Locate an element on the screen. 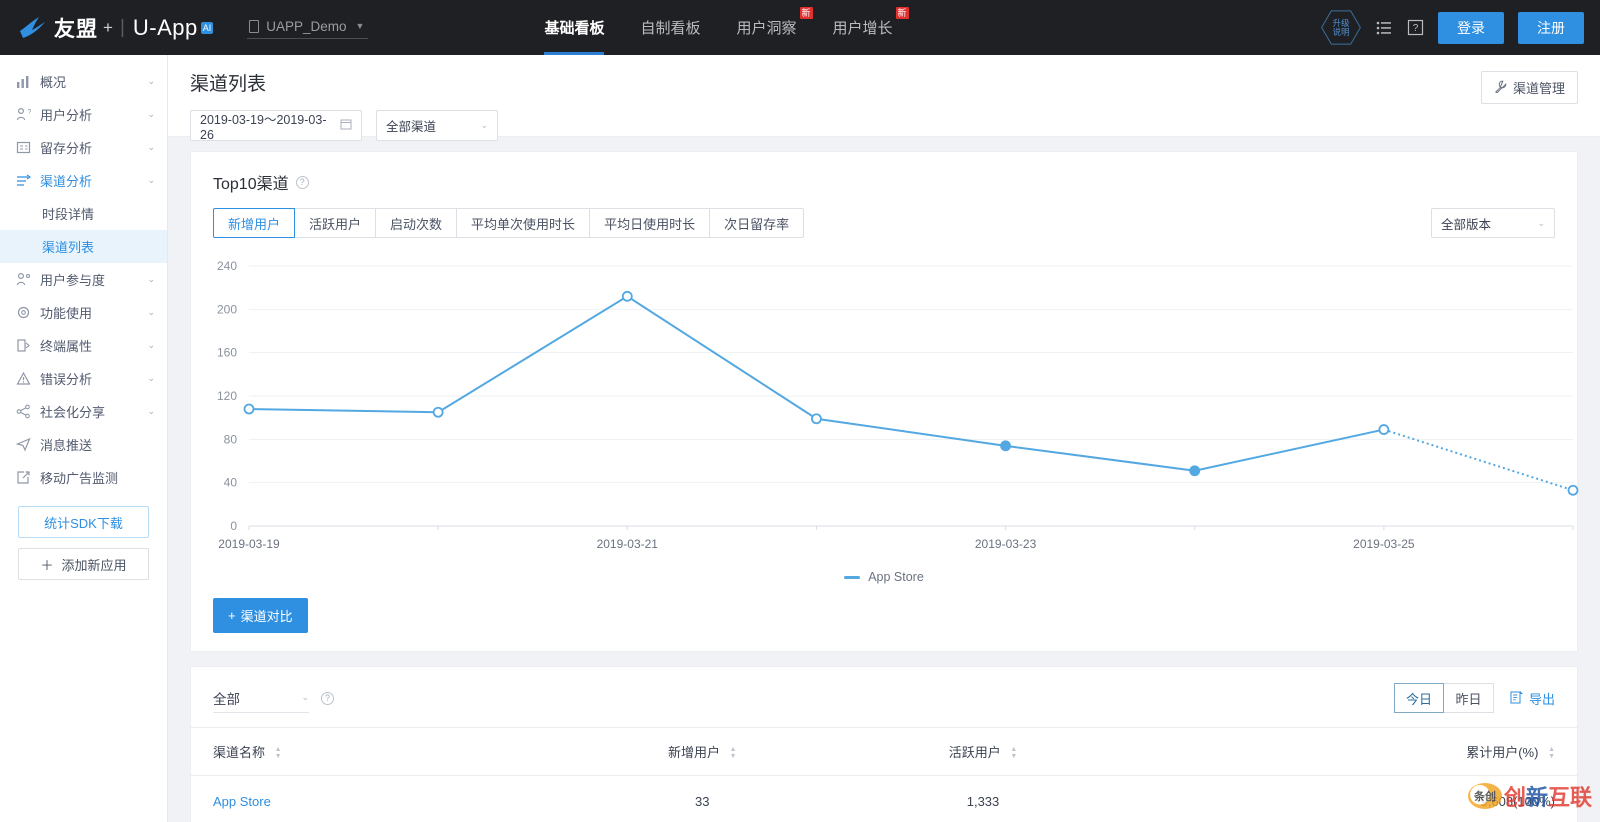  sidebar-subitem-channel-list: 渠道列表 is located at coordinates (83, 246).